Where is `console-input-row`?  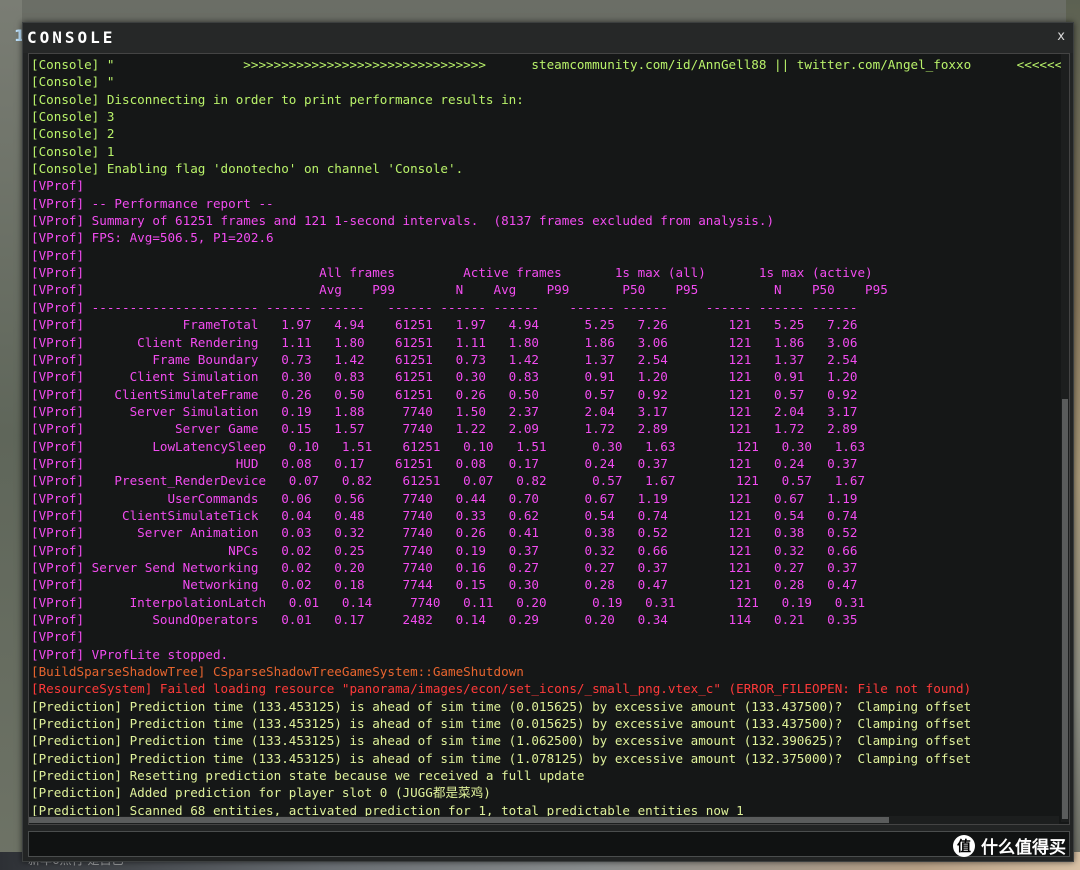 console-input-row is located at coordinates (549, 844).